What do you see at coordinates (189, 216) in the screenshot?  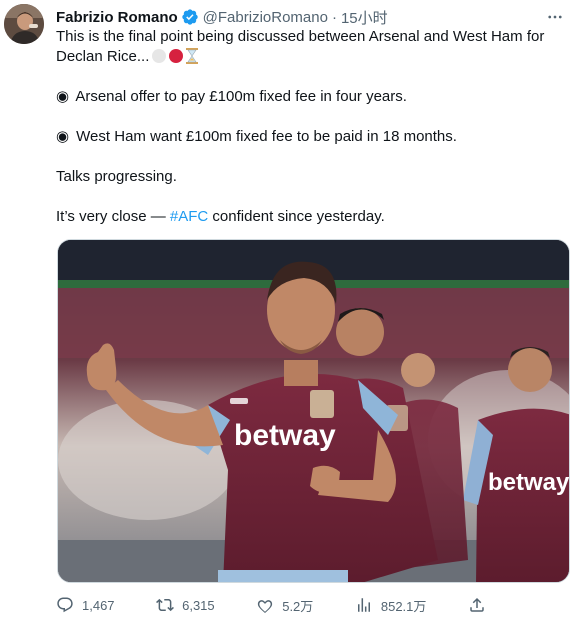 I see `hashtag-link: #AFC` at bounding box center [189, 216].